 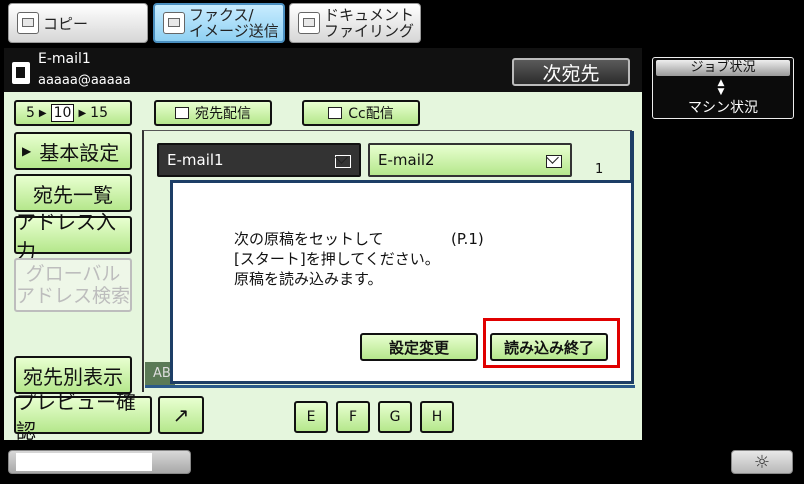 I want to click on basic-settings-label: 基本設定, so click(x=79, y=152).